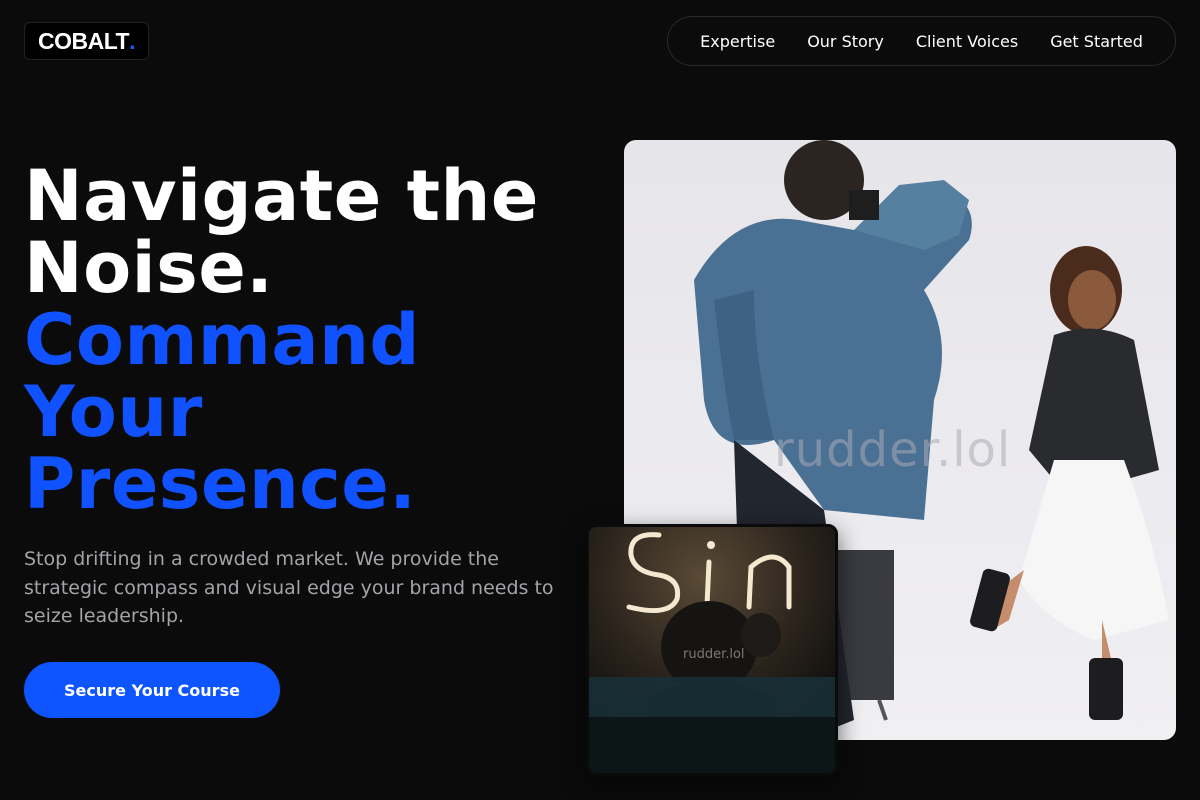 The image size is (1200, 800). Describe the element at coordinates (967, 41) in the screenshot. I see `nav-item-client-voices: Client Voices` at that location.